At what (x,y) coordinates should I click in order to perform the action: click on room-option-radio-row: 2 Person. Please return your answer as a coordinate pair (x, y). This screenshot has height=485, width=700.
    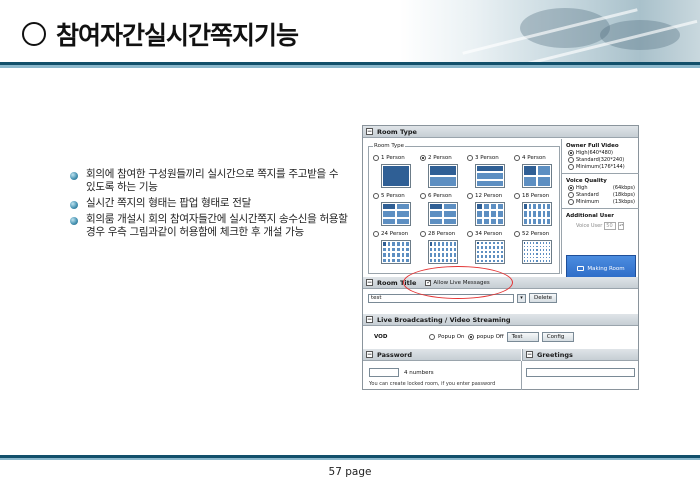
    Looking at the image, I should click on (442, 158).